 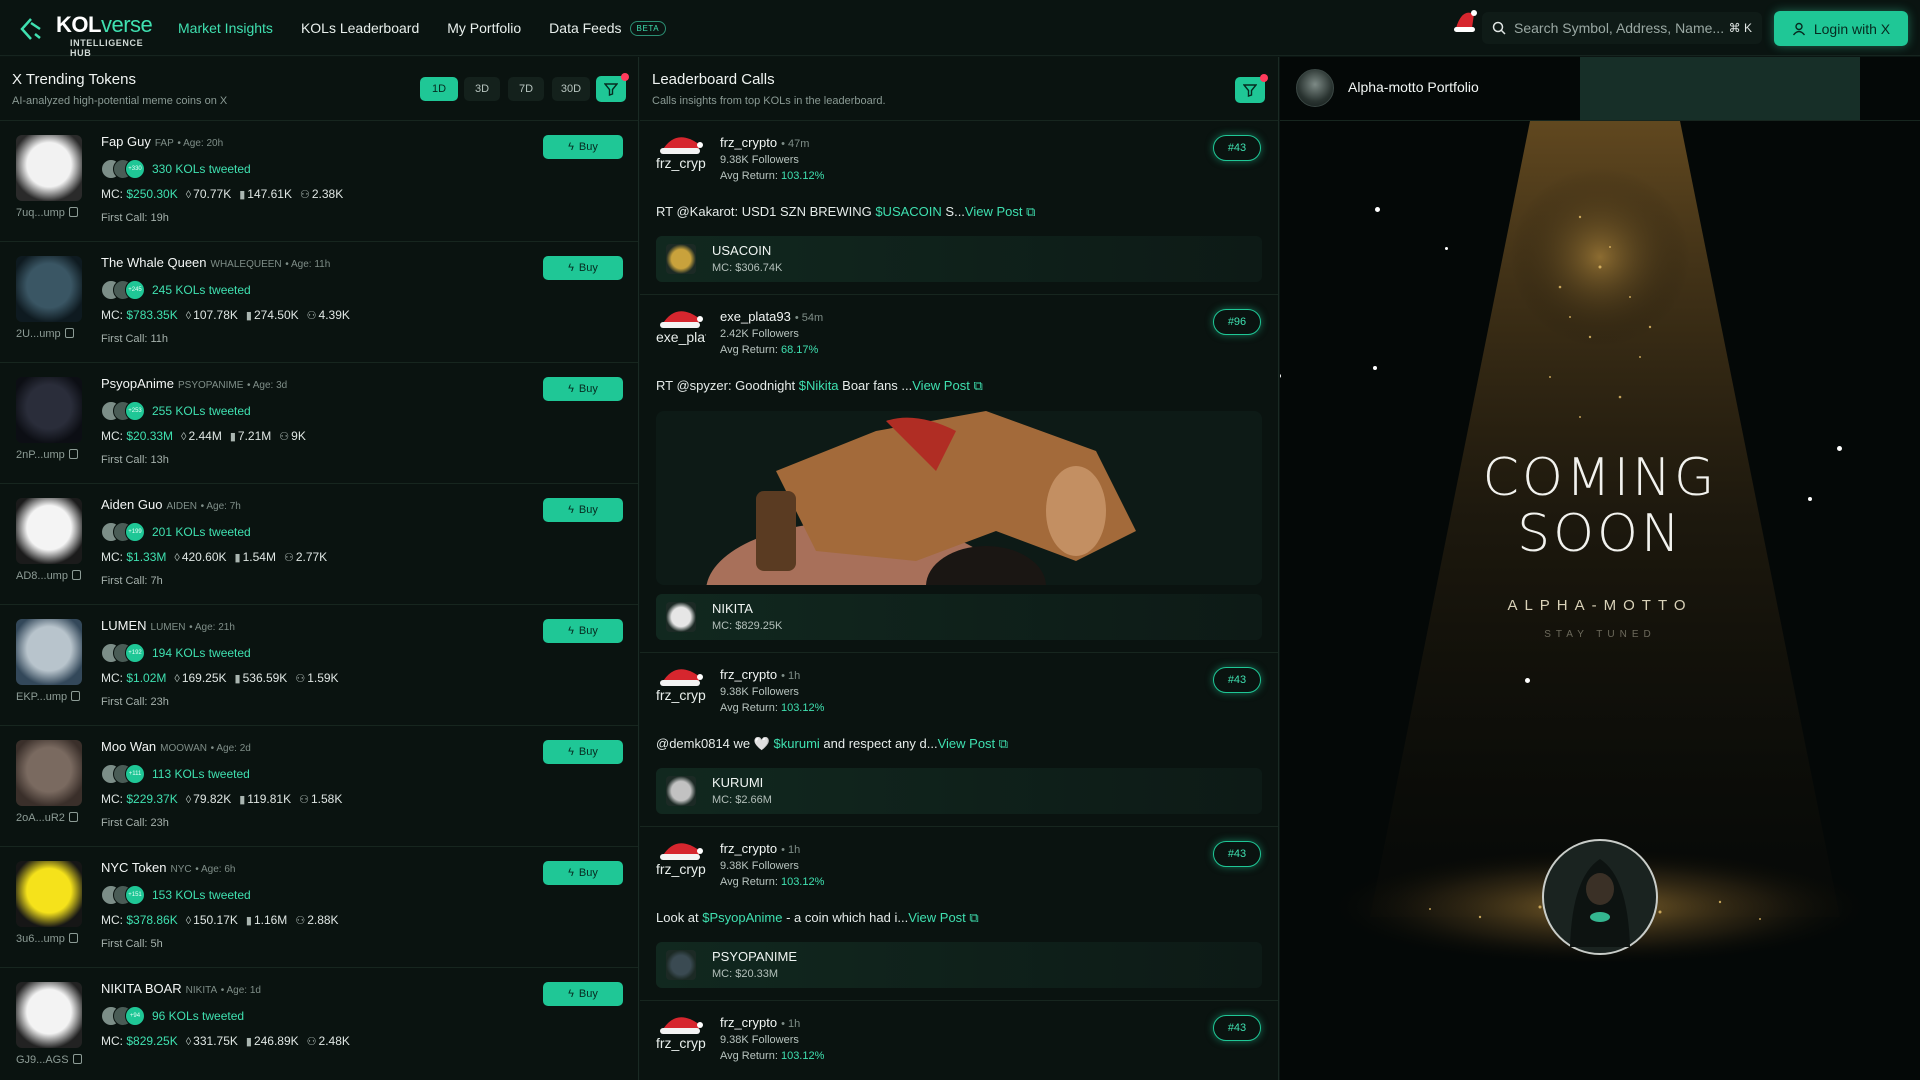 I want to click on token-address: GJ9...AGS, so click(x=49, y=1060).